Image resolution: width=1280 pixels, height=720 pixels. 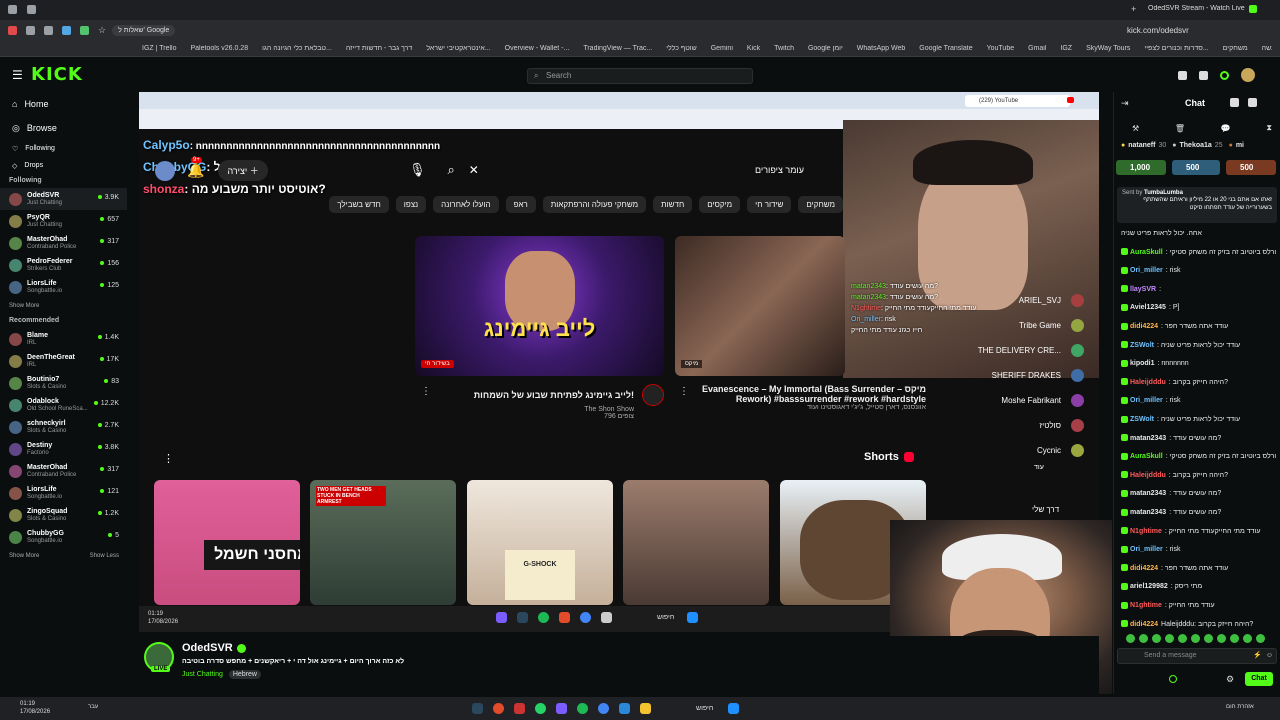 What do you see at coordinates (554, 395) in the screenshot?
I see `video-title: לייב גיימינג לפתיחת שבוע של השמחות!` at bounding box center [554, 395].